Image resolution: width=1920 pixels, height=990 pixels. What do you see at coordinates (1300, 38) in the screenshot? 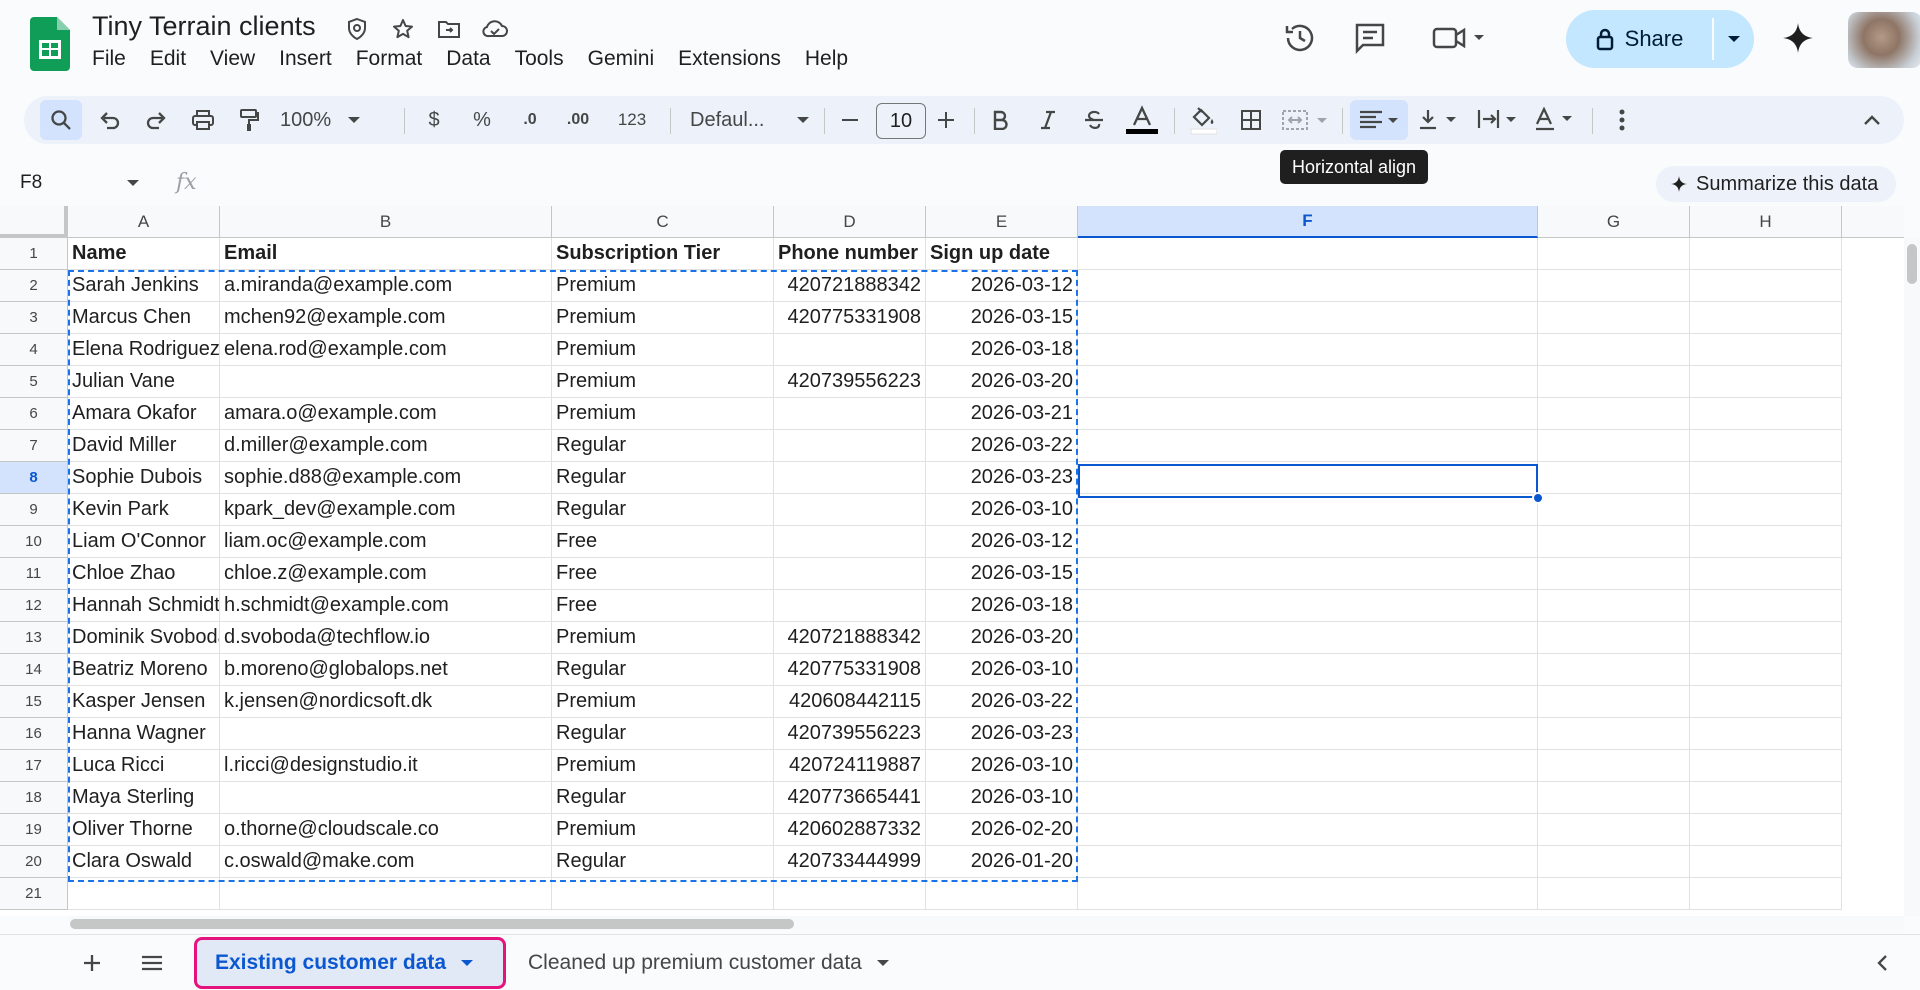
I see `version-history-icon` at bounding box center [1300, 38].